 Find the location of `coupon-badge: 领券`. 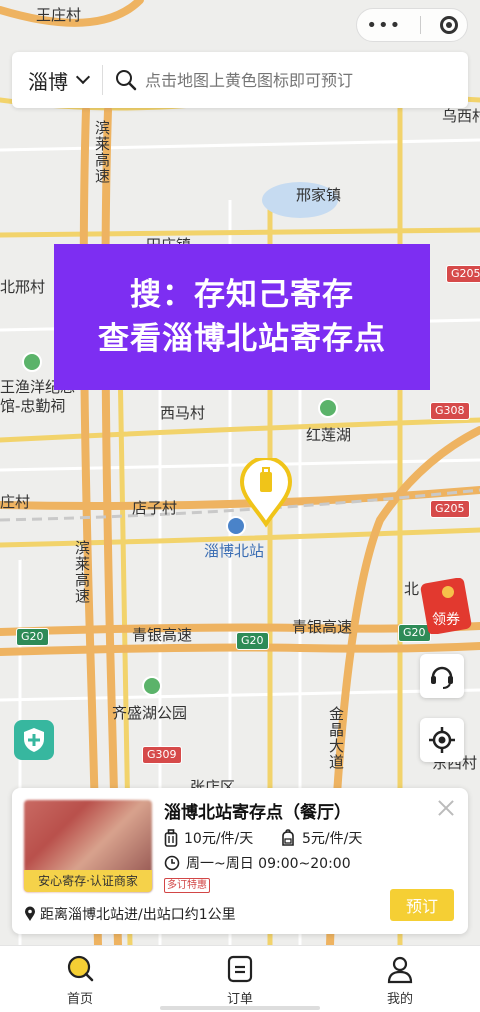

coupon-badge: 领券 is located at coordinates (447, 606).